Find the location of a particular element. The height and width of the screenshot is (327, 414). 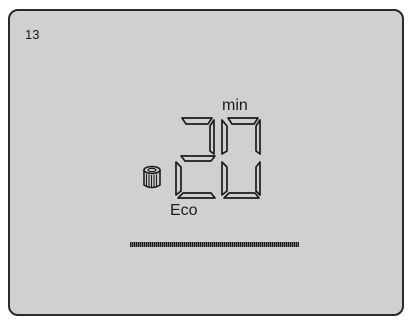

mode-label: Eco is located at coordinates (184, 210).